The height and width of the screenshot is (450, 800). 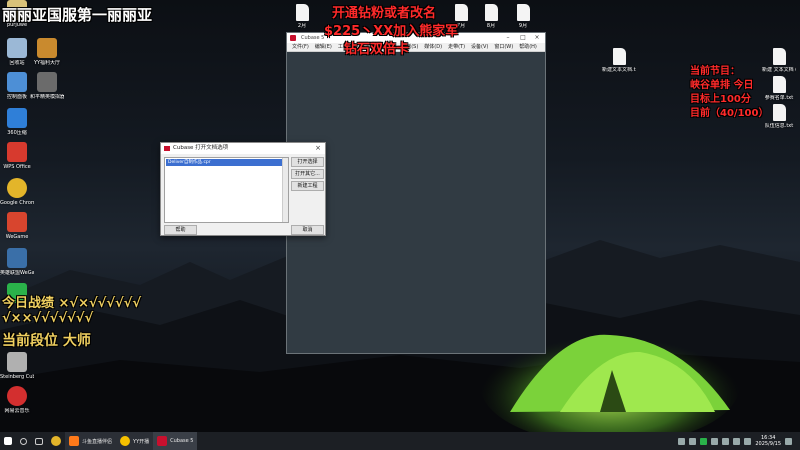 I want to click on taskbar-clock: 16:34 2025/9/15, so click(x=768, y=441).